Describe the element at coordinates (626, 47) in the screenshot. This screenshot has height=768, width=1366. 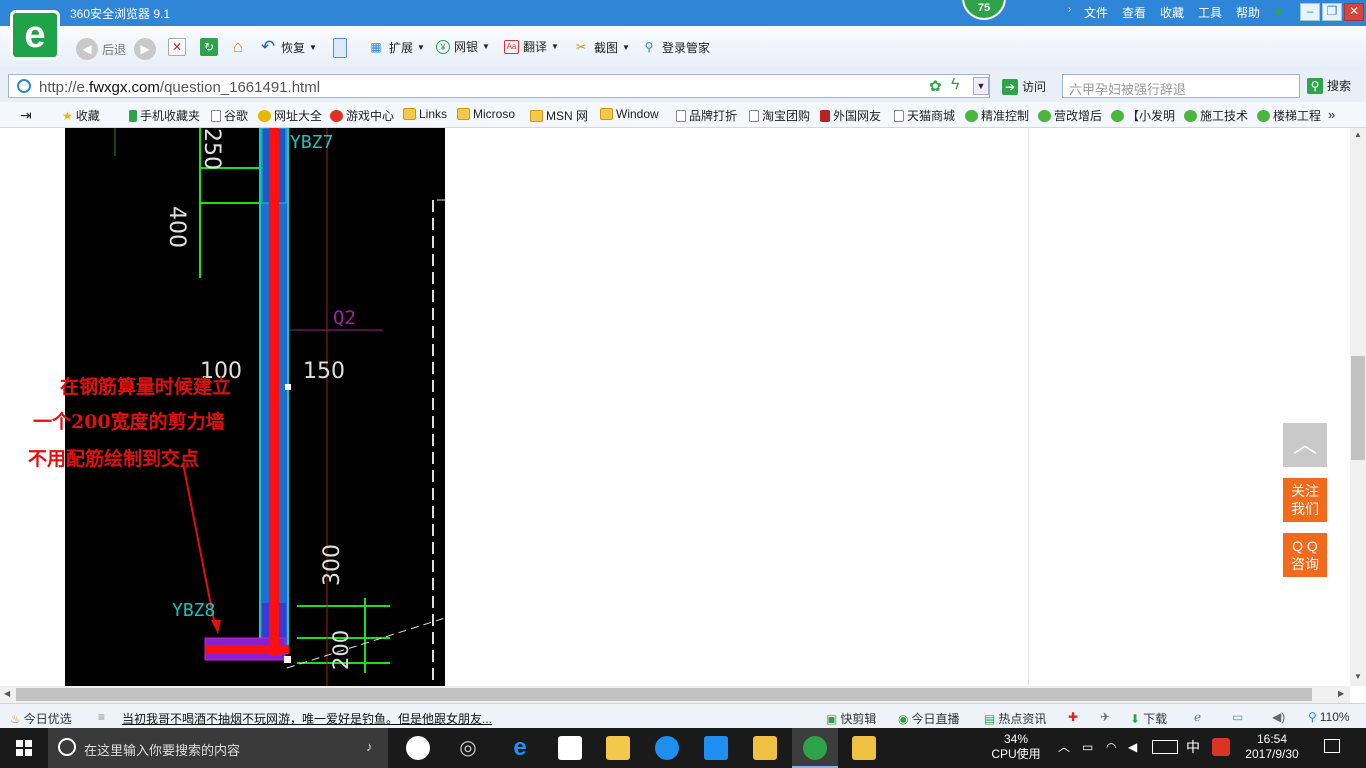
I see `caret-down-icon: ▼` at that location.